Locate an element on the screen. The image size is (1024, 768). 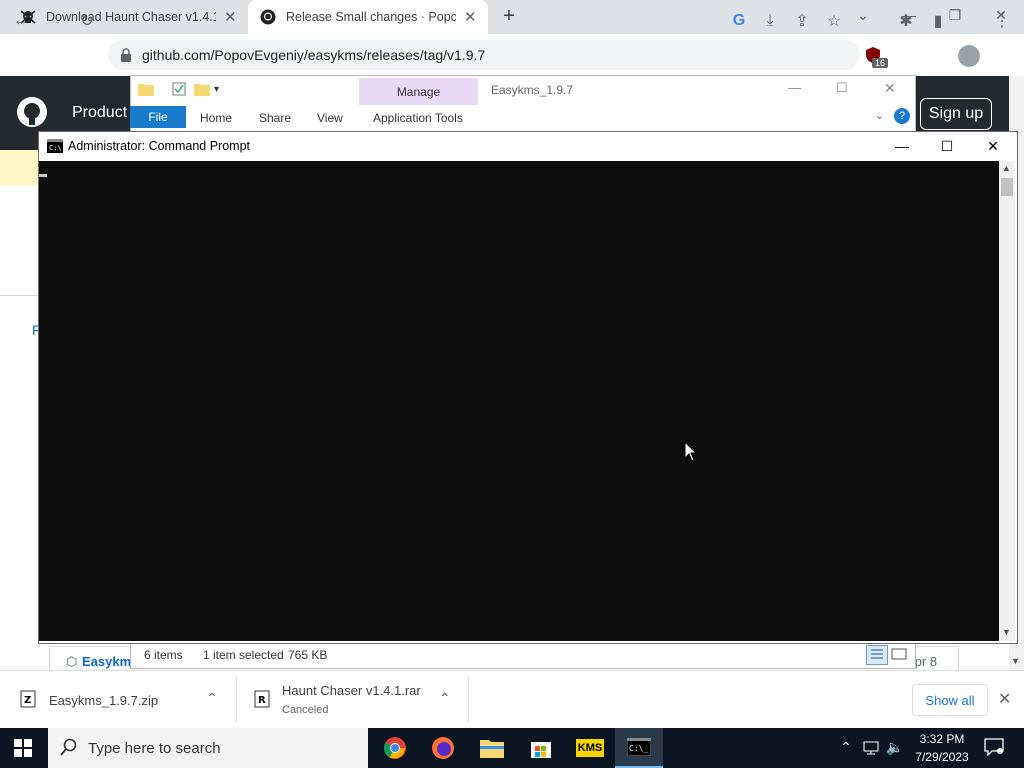
chrome-taskbar-icon is located at coordinates (395, 748).